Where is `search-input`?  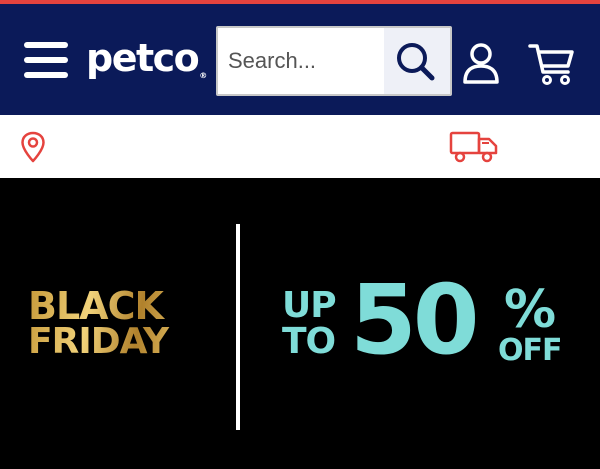
search-input is located at coordinates (301, 61).